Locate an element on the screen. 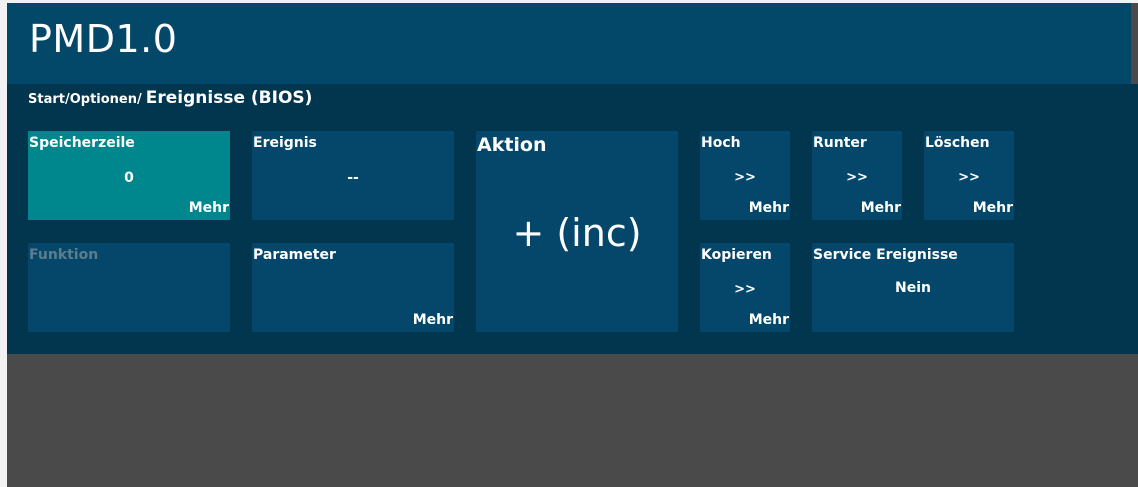 Image resolution: width=1138 pixels, height=487 pixels. tile-hoch-arrows: >> is located at coordinates (745, 177).